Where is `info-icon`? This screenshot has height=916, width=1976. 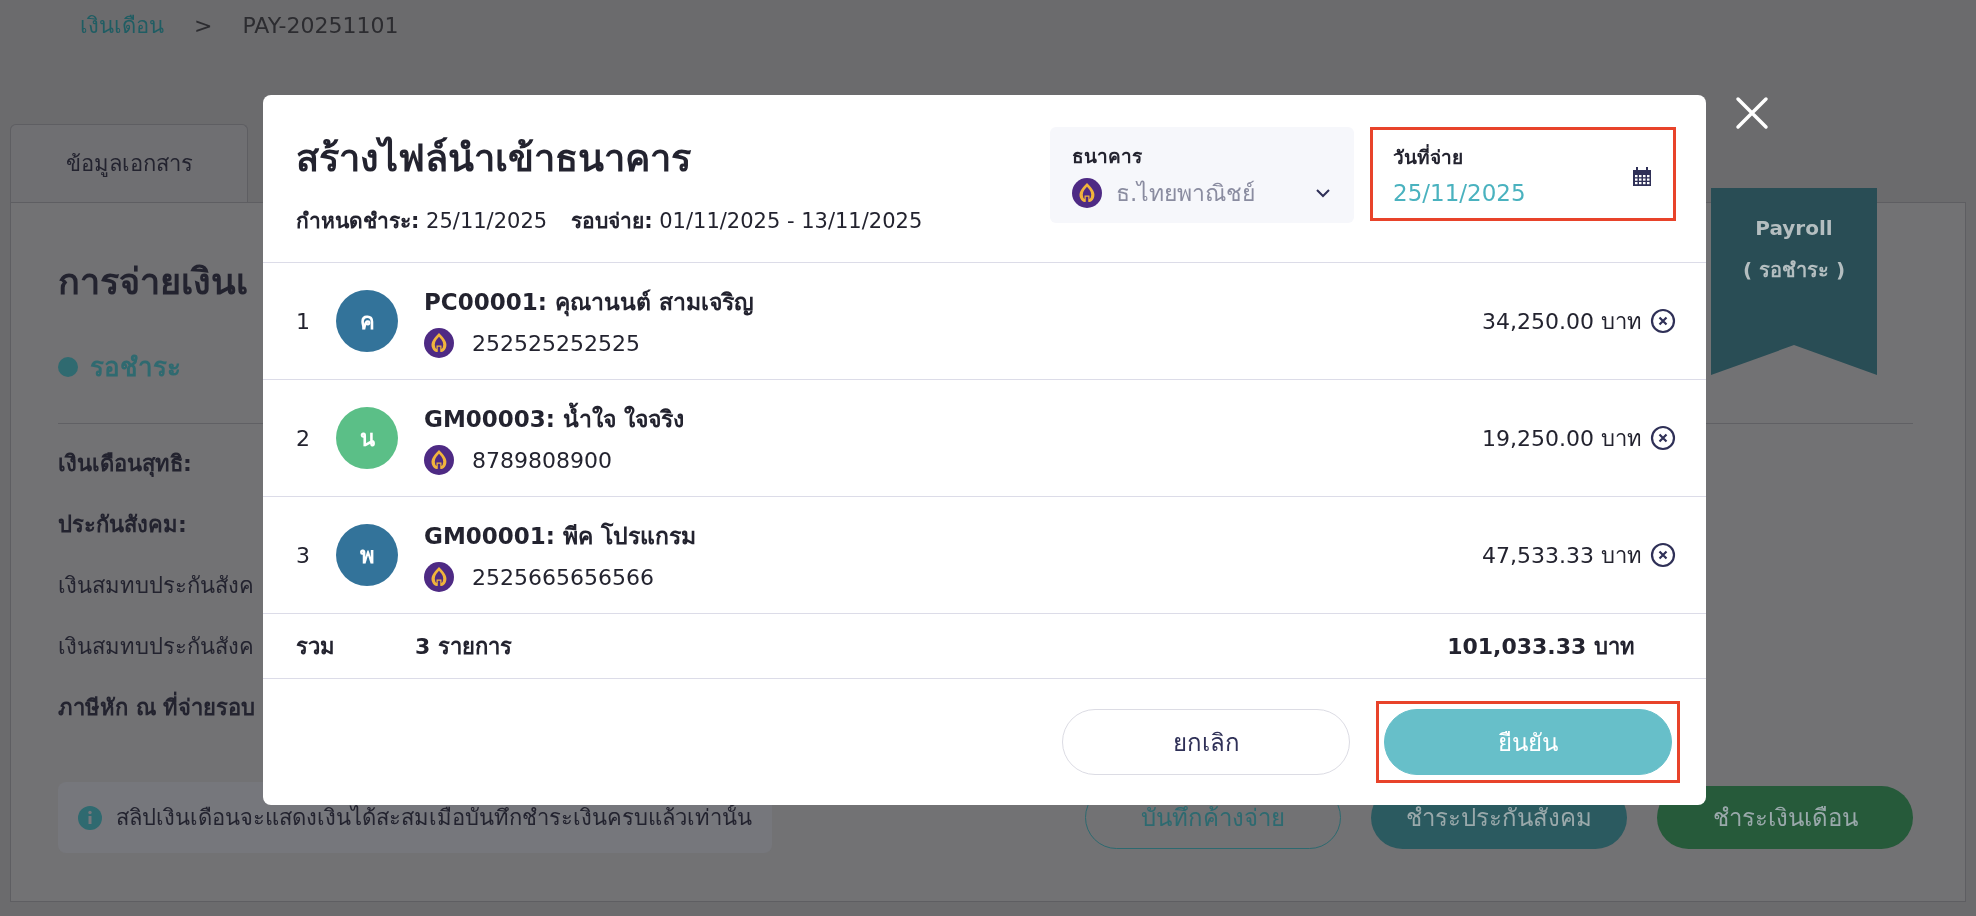 info-icon is located at coordinates (90, 817).